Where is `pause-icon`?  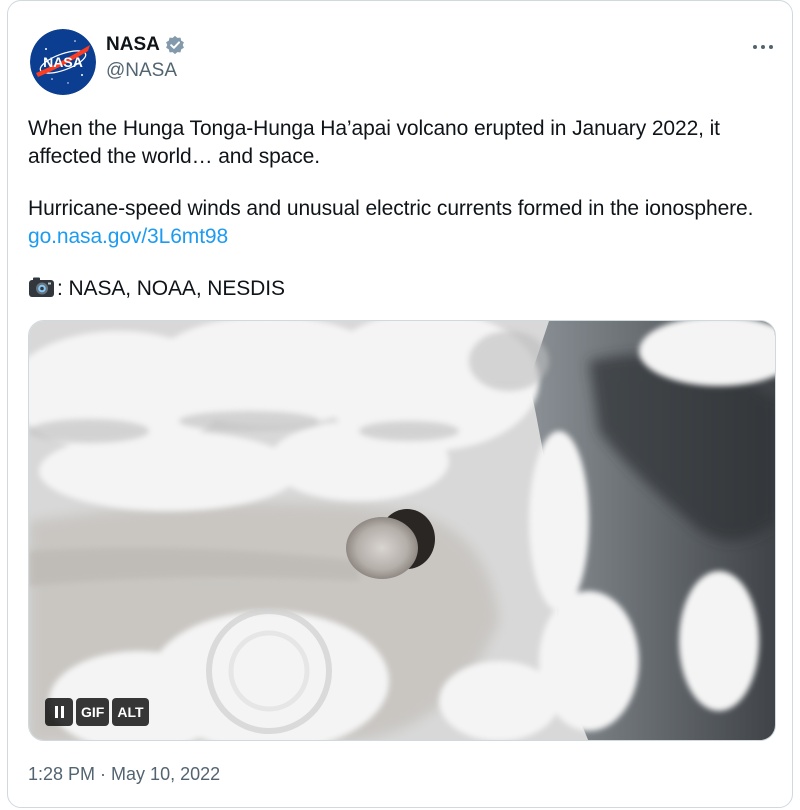
pause-icon is located at coordinates (59, 712).